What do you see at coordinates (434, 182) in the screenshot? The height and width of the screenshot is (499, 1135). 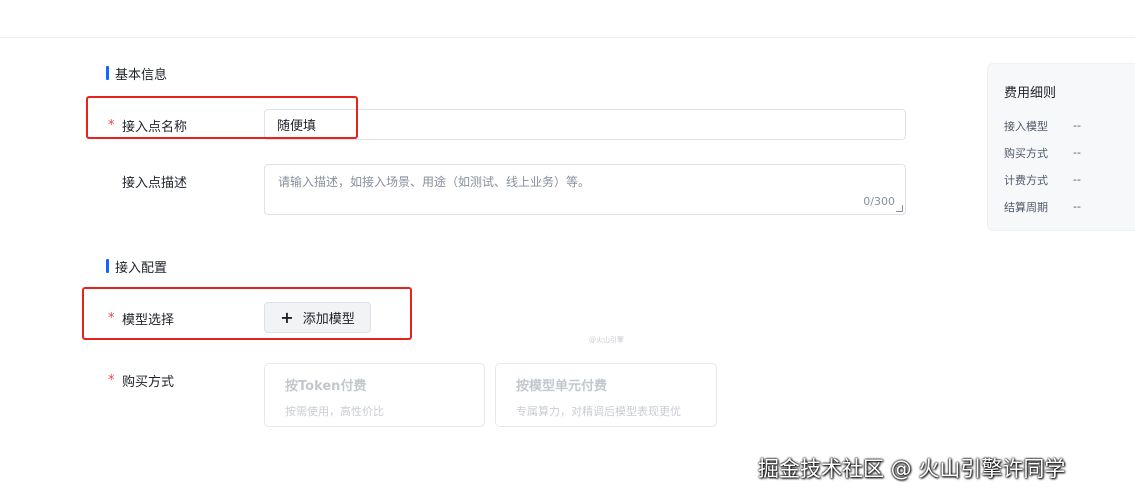 I see `textarea-placeholder: 请输入描述，如接入场景、用途（如测试、线上业务）等。` at bounding box center [434, 182].